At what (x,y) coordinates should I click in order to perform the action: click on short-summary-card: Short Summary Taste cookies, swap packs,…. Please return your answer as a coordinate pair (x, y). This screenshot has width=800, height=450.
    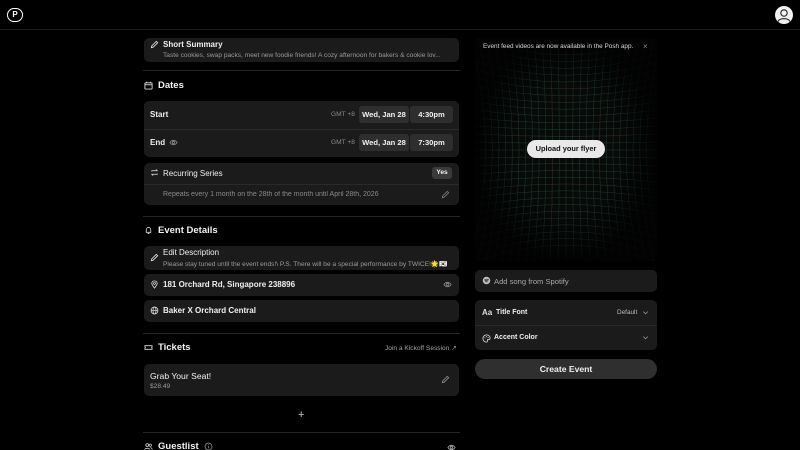
    Looking at the image, I should click on (301, 50).